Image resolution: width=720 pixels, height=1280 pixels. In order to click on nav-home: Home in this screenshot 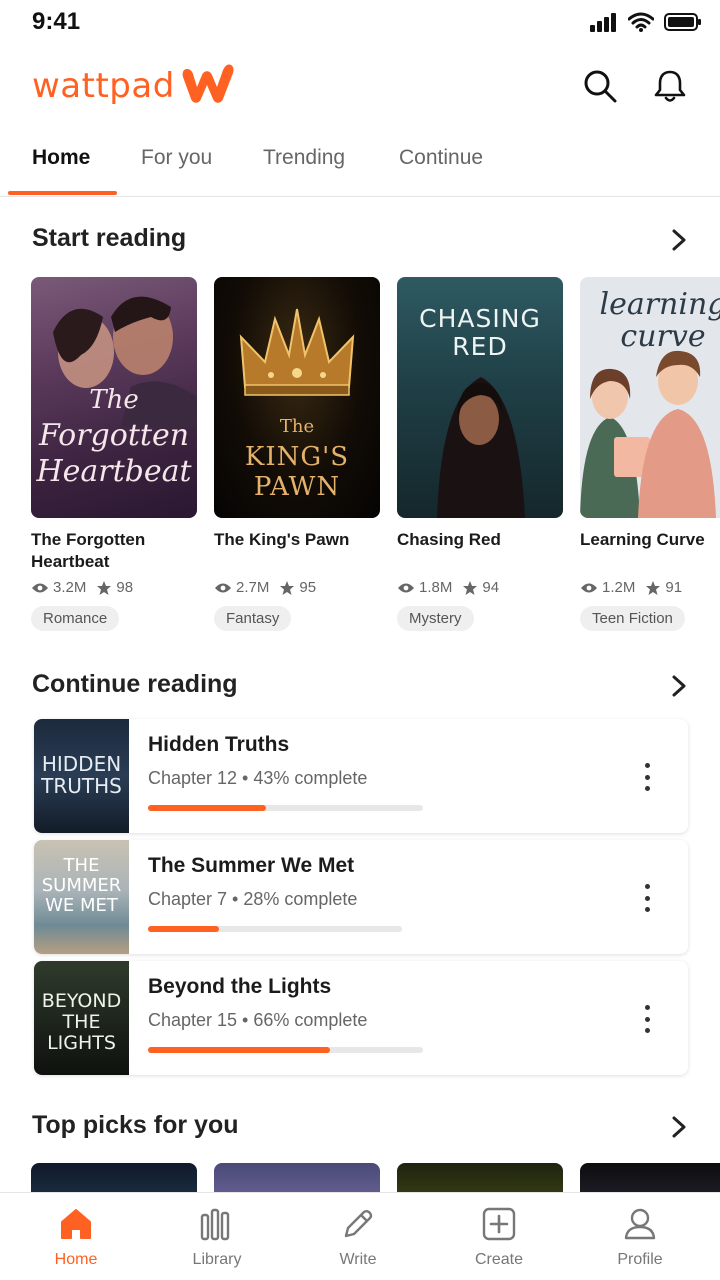, I will do `click(76, 1237)`.